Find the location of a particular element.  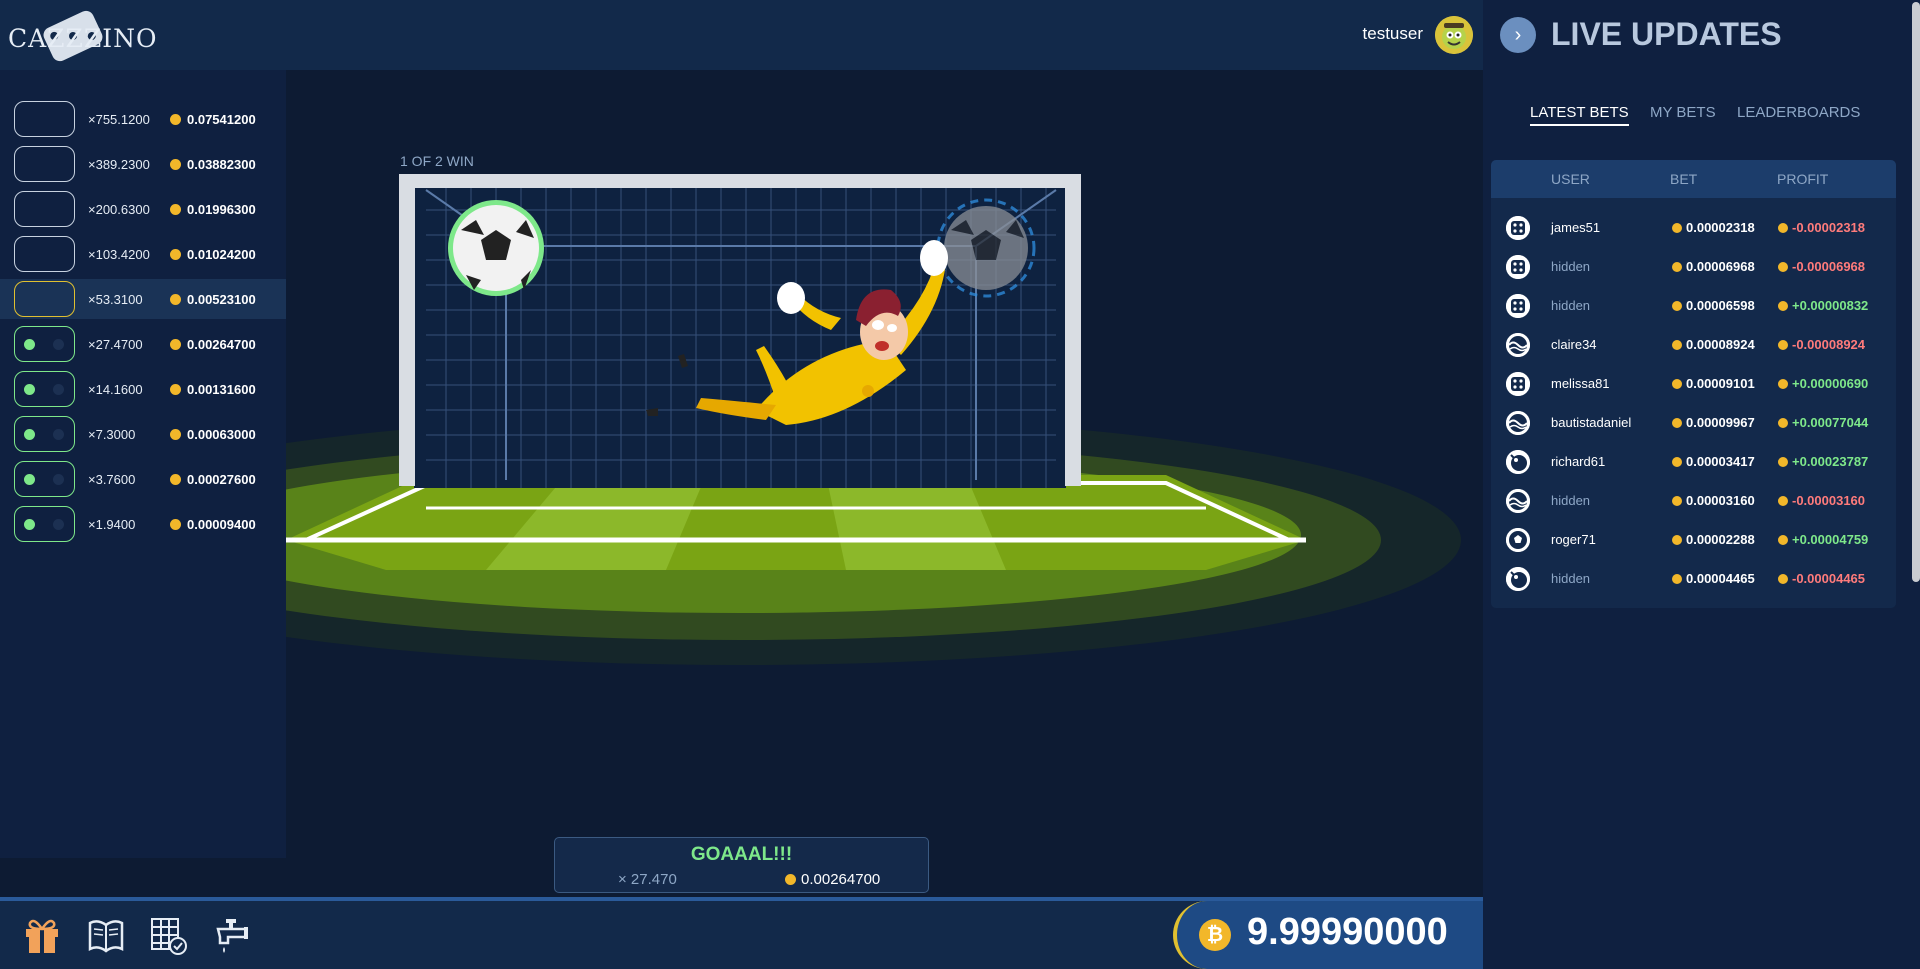

table-row: hidden 0.00004465 -0.00004465 is located at coordinates (1693, 578).